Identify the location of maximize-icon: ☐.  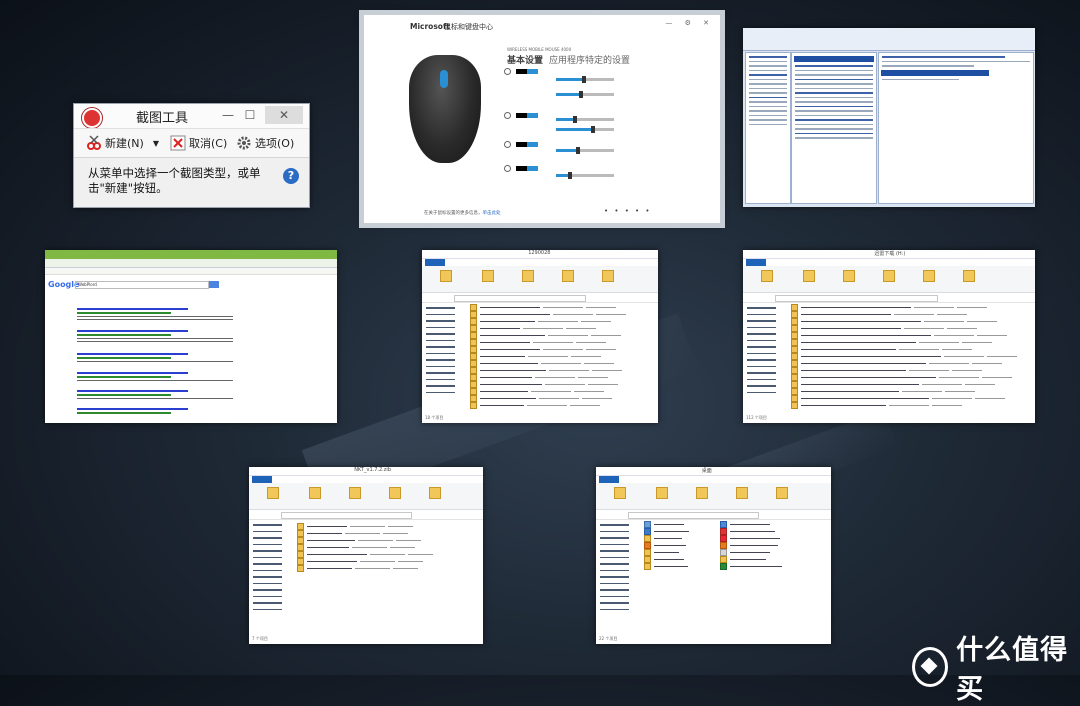
(250, 115).